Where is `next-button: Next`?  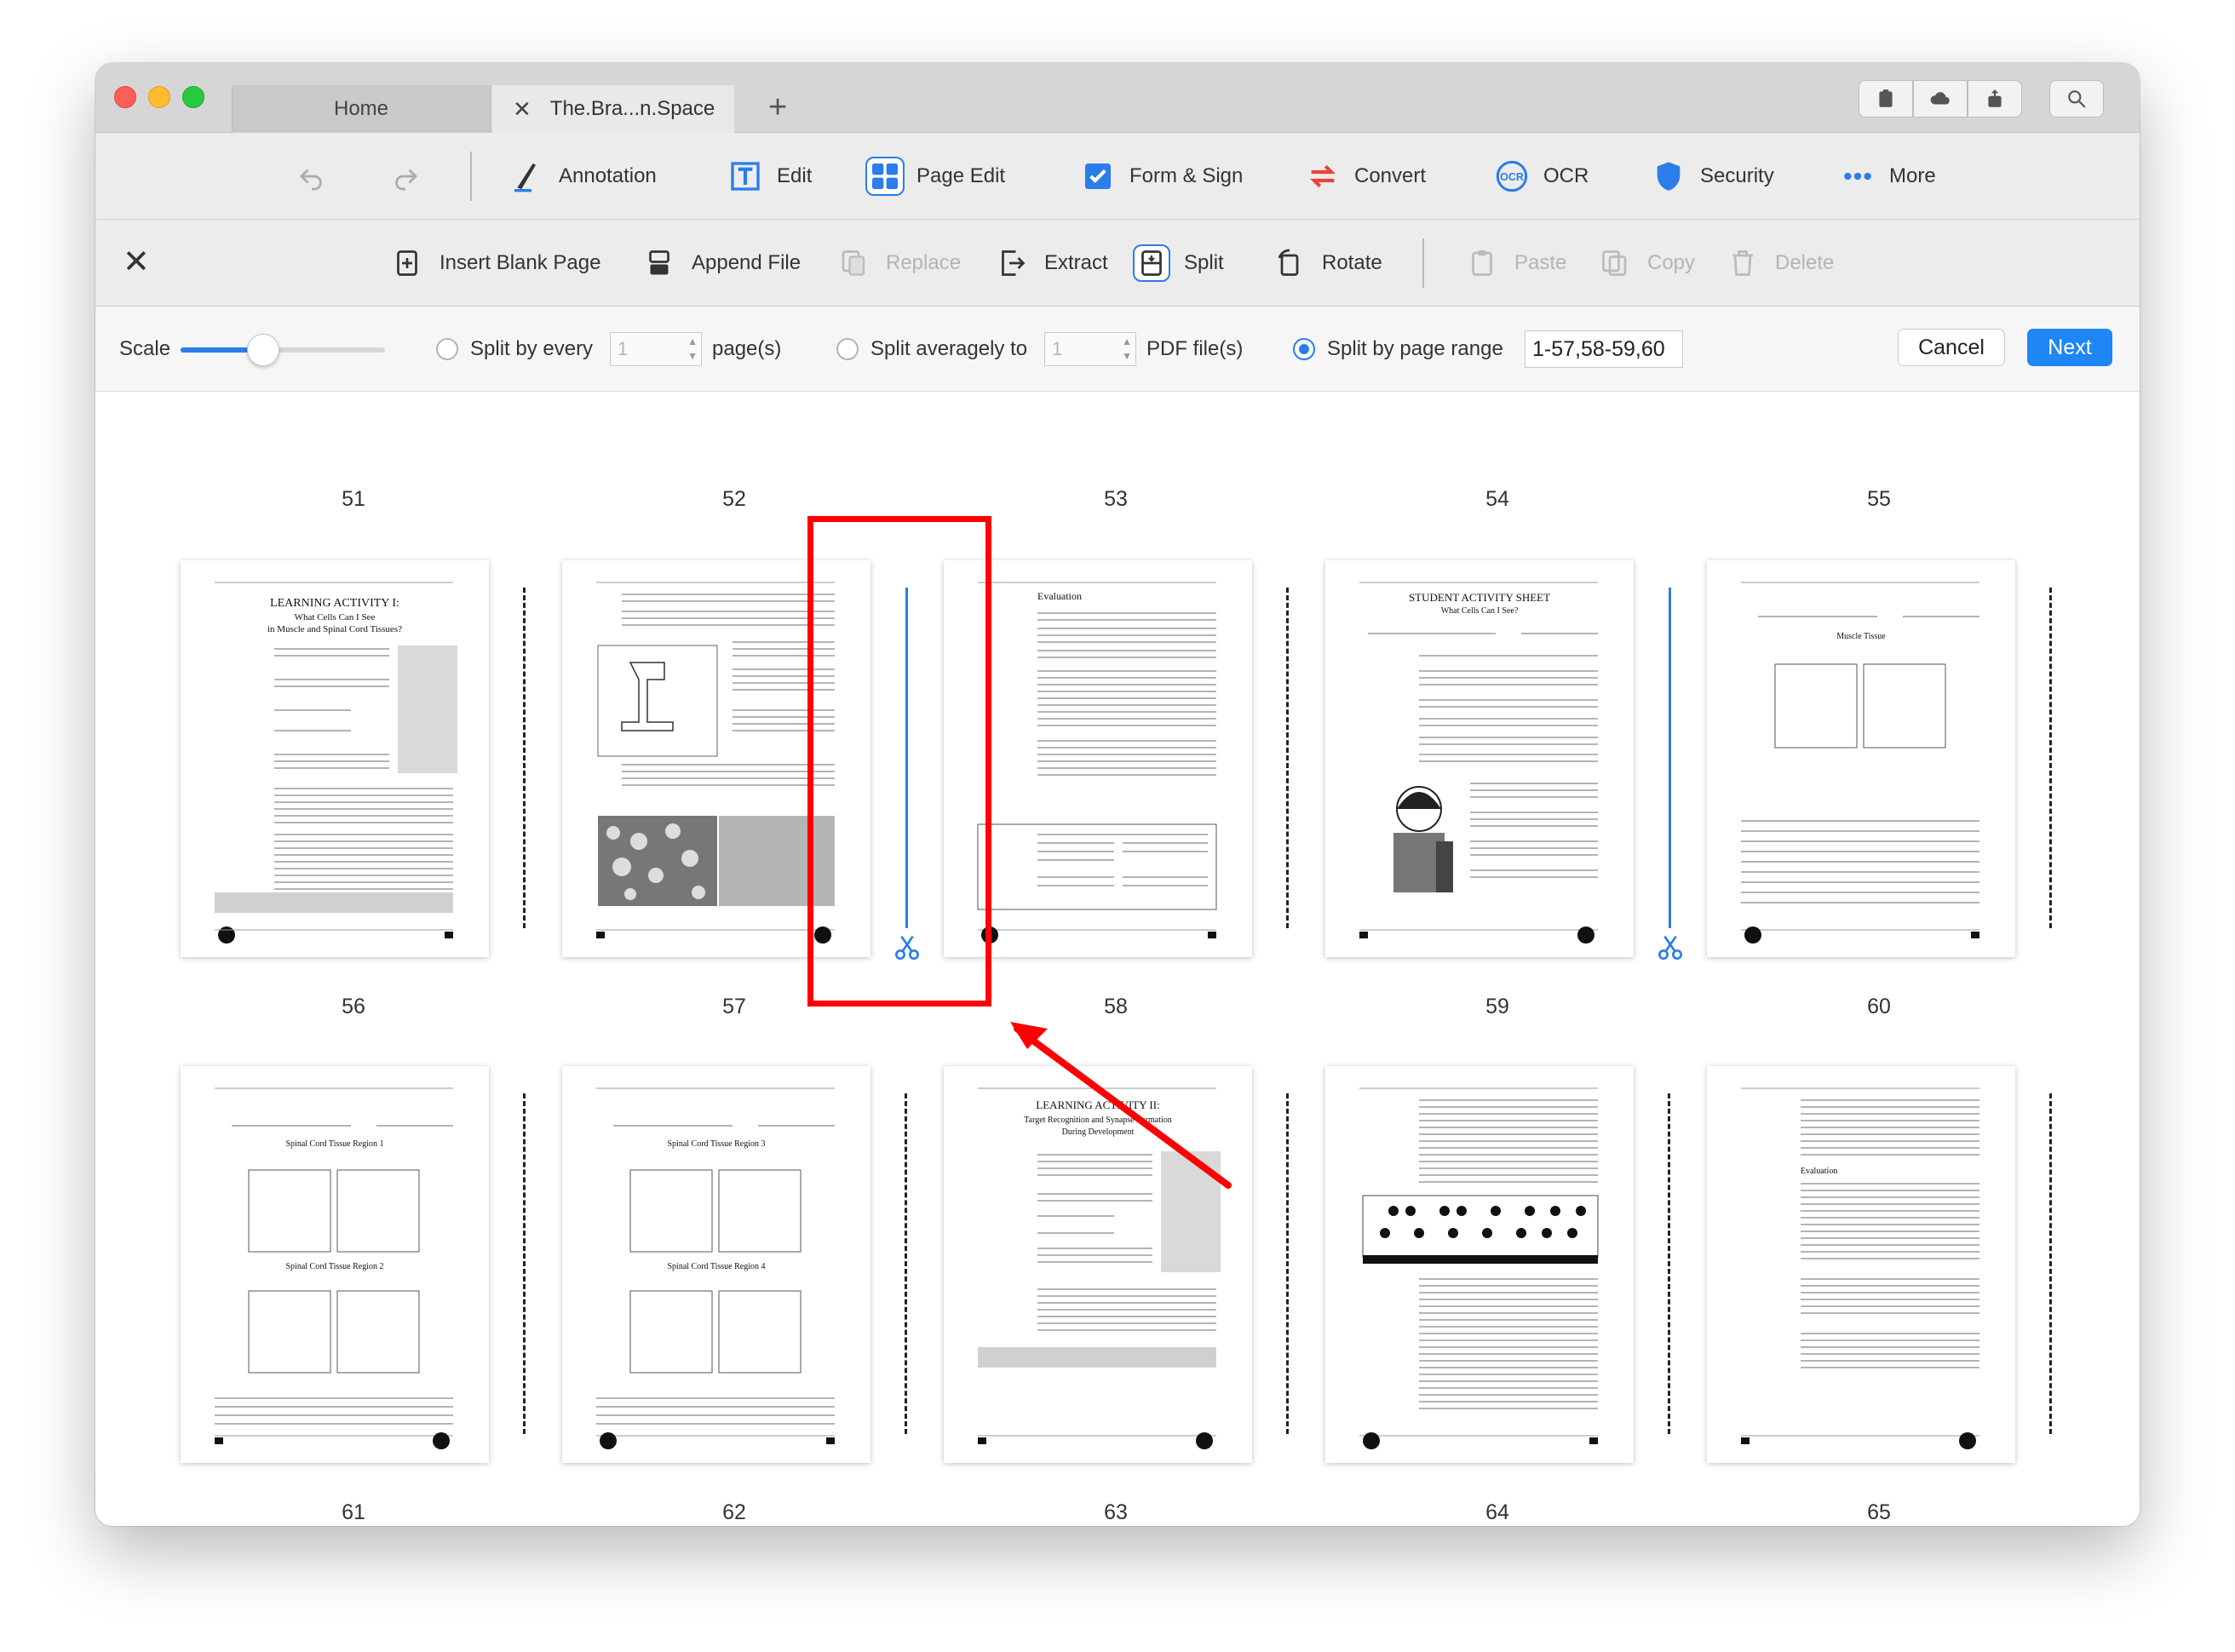 next-button: Next is located at coordinates (2070, 347).